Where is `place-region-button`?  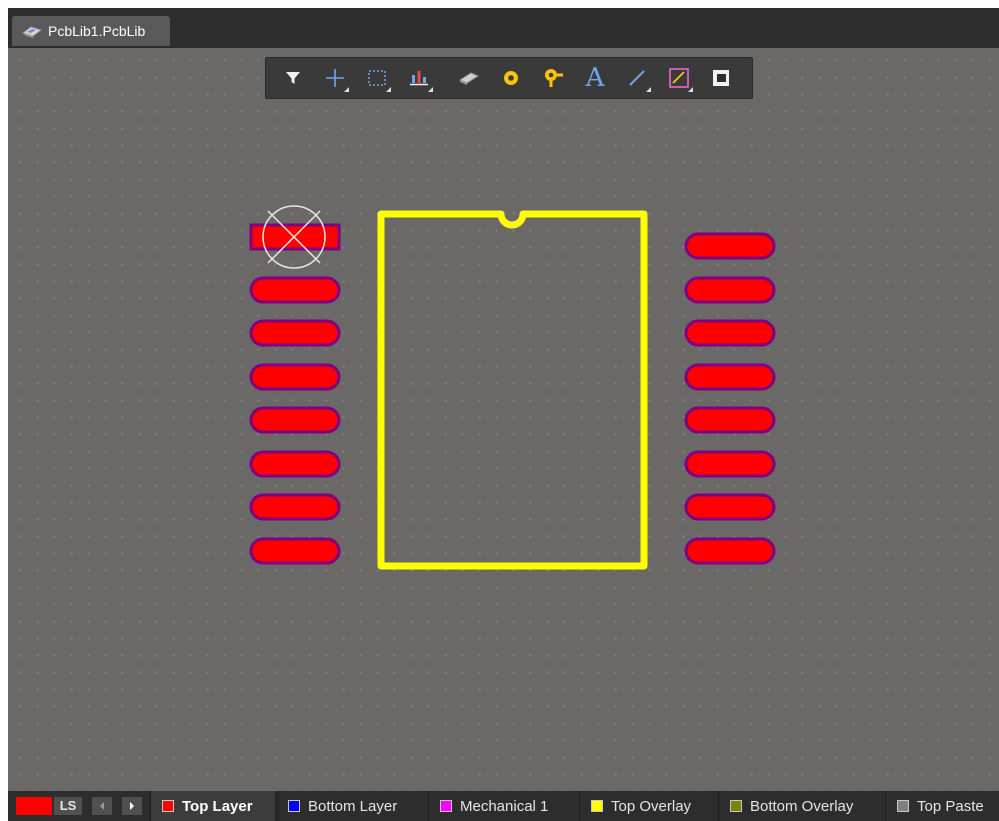
place-region-button is located at coordinates (721, 78).